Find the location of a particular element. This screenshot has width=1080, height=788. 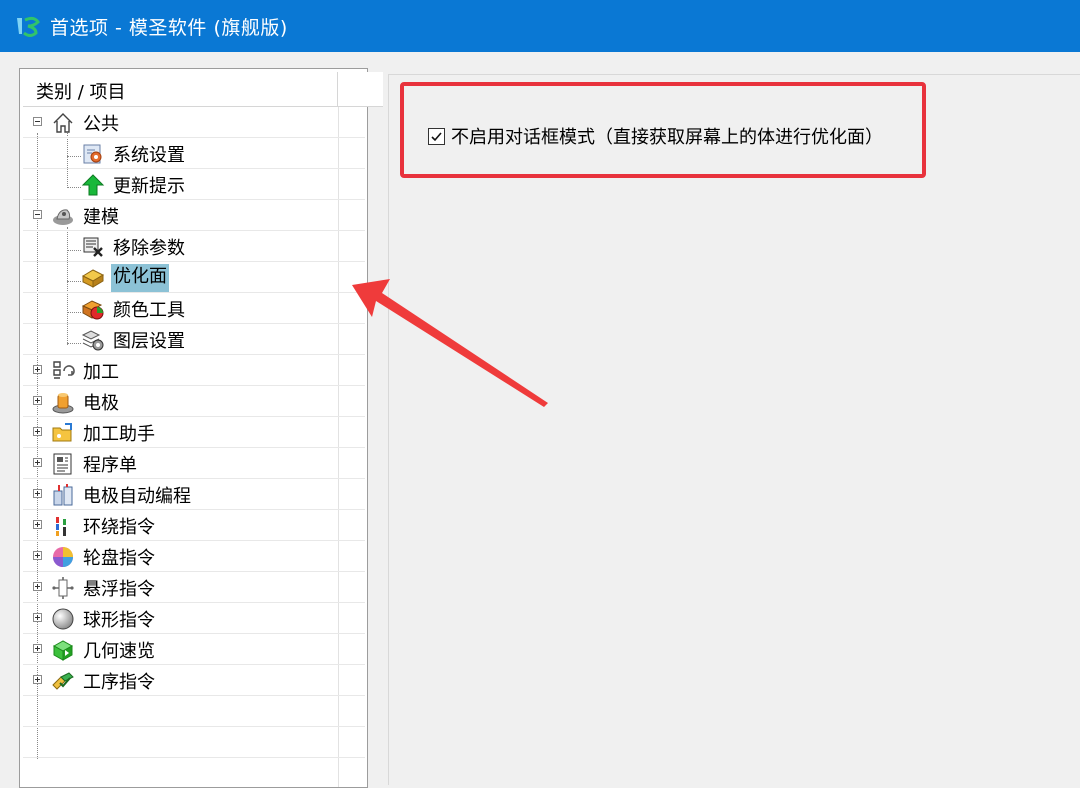

header-separator is located at coordinates (337, 89).